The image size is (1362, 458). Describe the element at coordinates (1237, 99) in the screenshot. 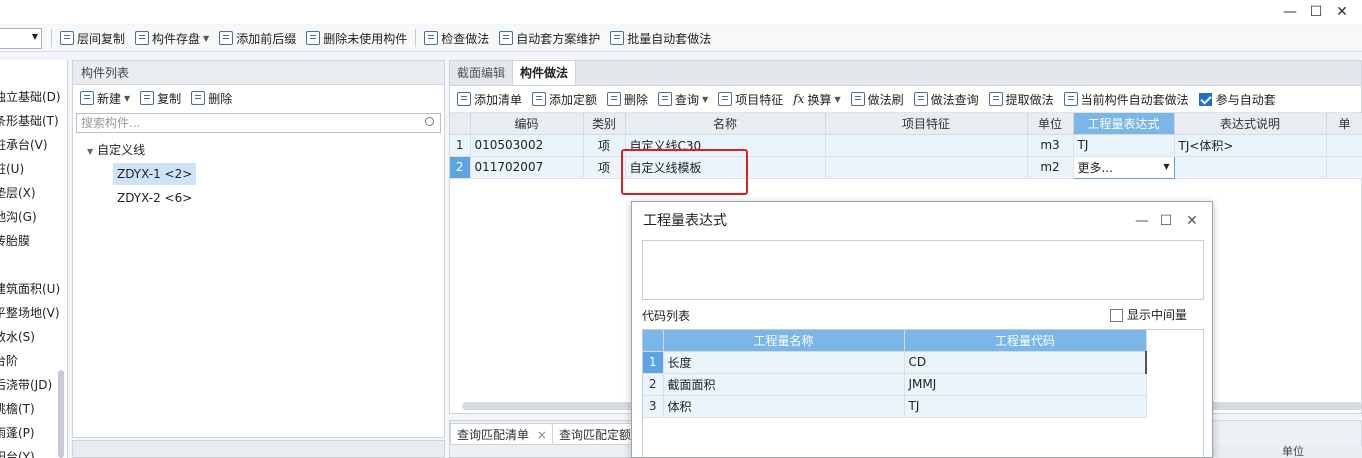

I see `participate-auto-checkbox: 参与自动套` at that location.